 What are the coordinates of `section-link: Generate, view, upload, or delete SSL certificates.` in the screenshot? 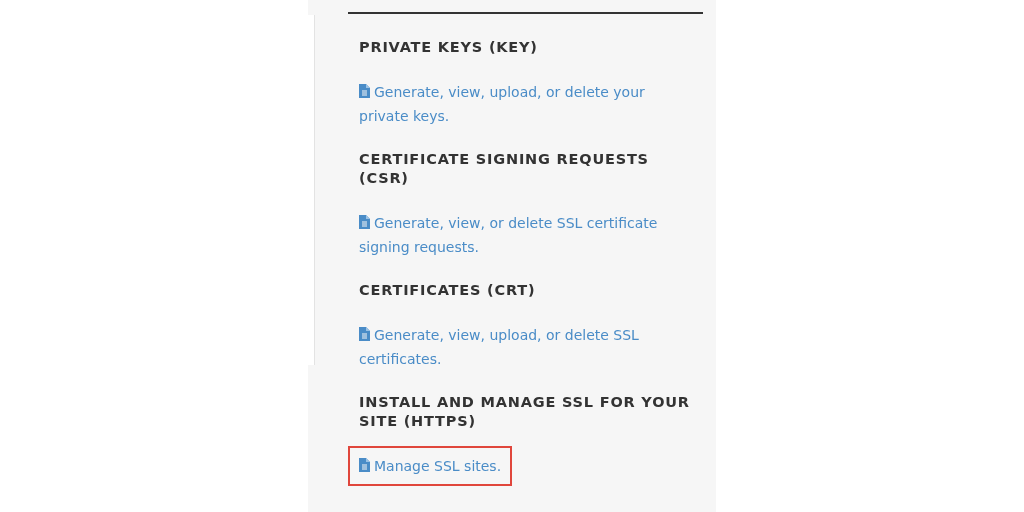 It's located at (518, 347).